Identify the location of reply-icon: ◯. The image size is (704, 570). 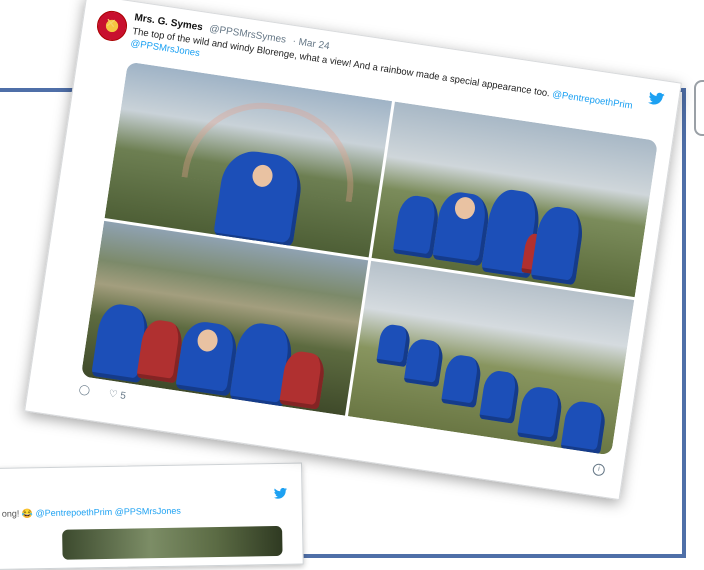
(84, 390).